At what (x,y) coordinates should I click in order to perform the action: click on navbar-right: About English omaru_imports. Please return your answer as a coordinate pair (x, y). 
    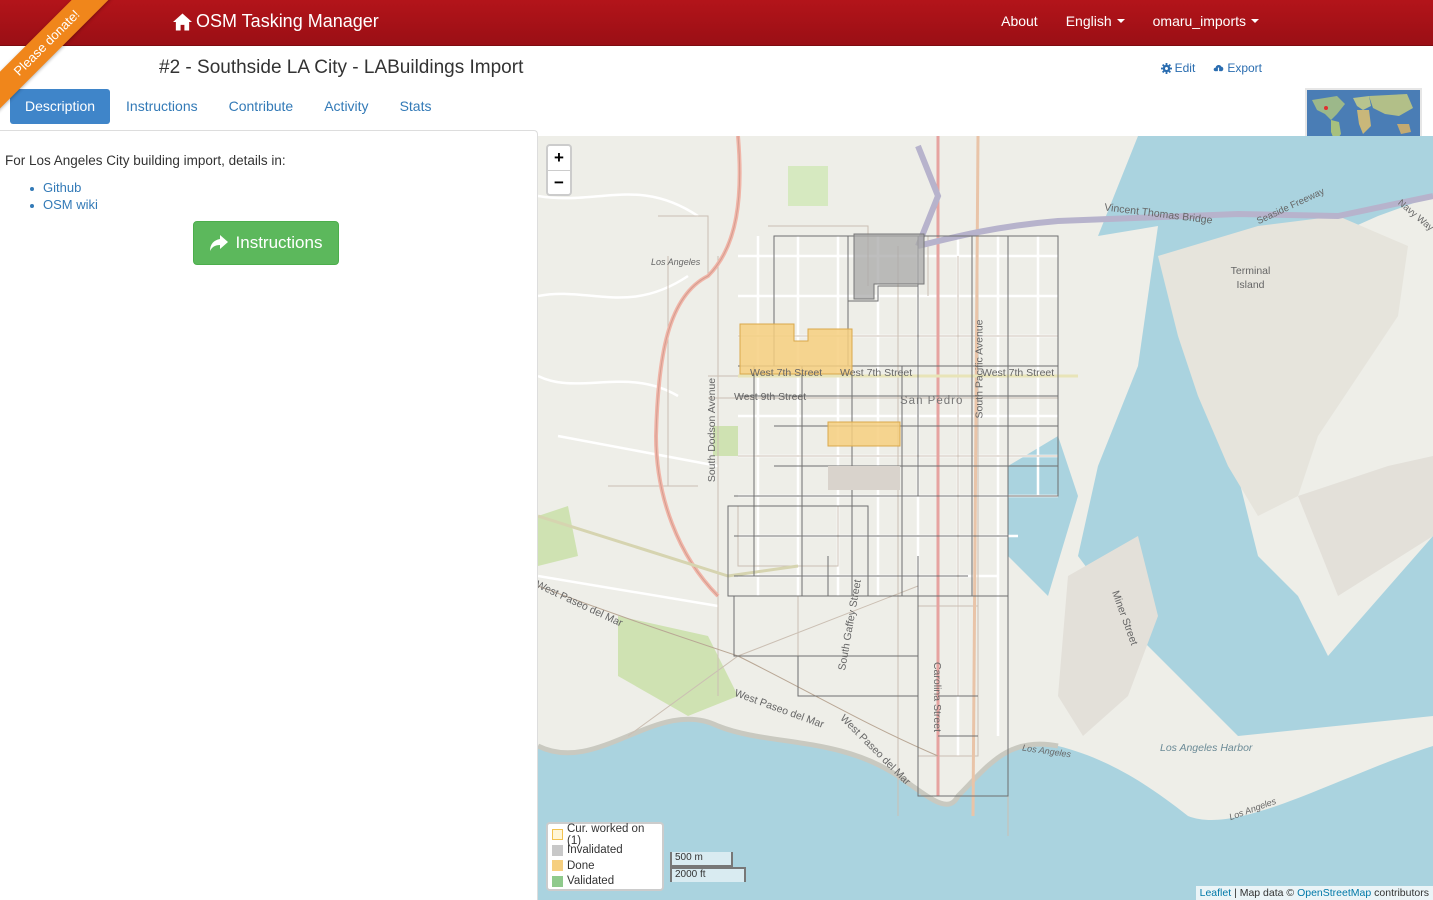
    Looking at the image, I should click on (1130, 21).